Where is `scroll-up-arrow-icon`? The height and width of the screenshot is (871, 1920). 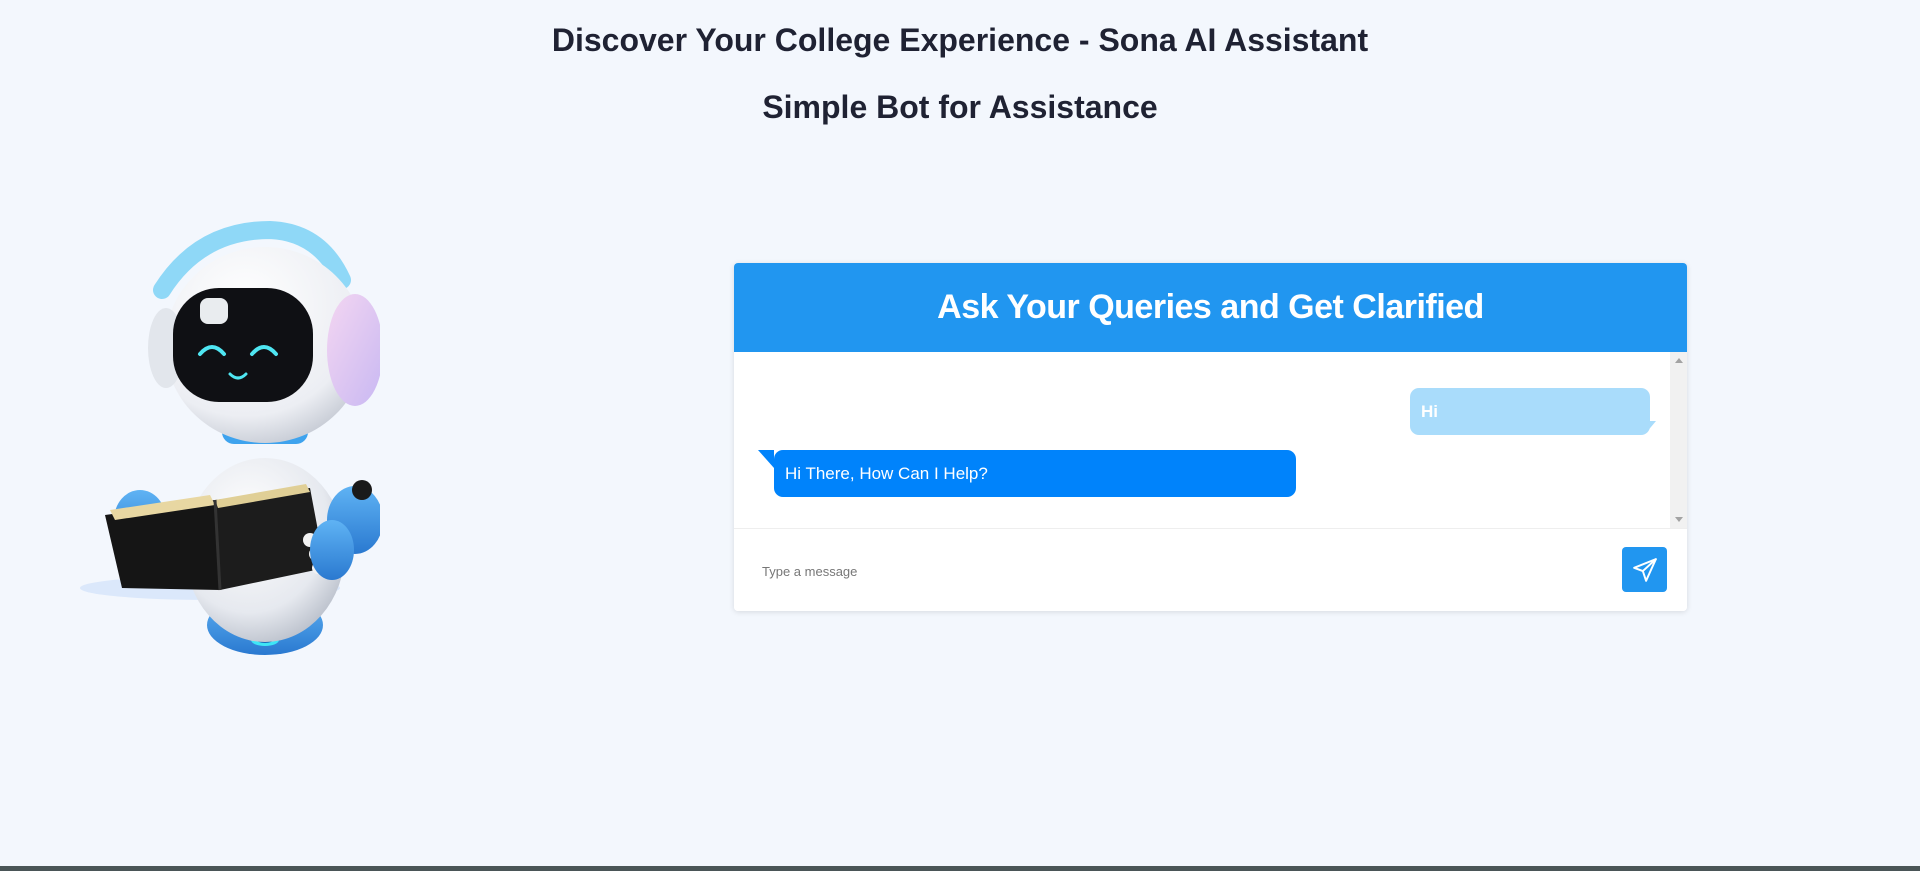 scroll-up-arrow-icon is located at coordinates (1679, 360).